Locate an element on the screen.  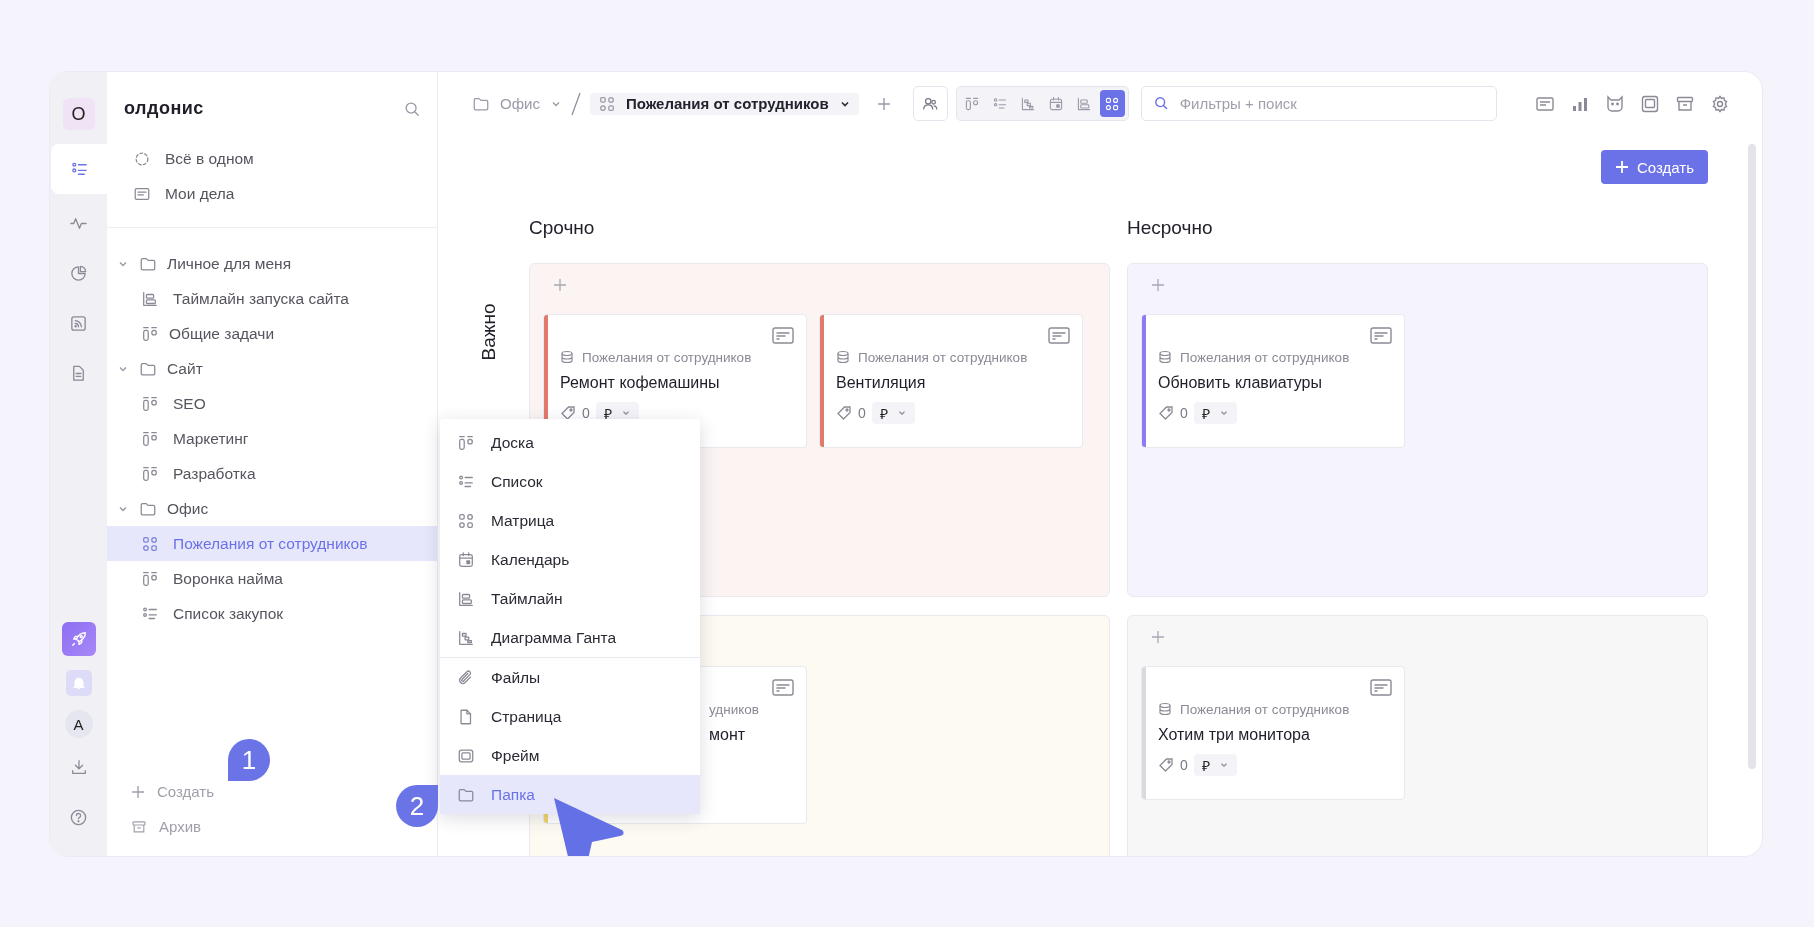
menu-item: Матрица is located at coordinates (570, 520).